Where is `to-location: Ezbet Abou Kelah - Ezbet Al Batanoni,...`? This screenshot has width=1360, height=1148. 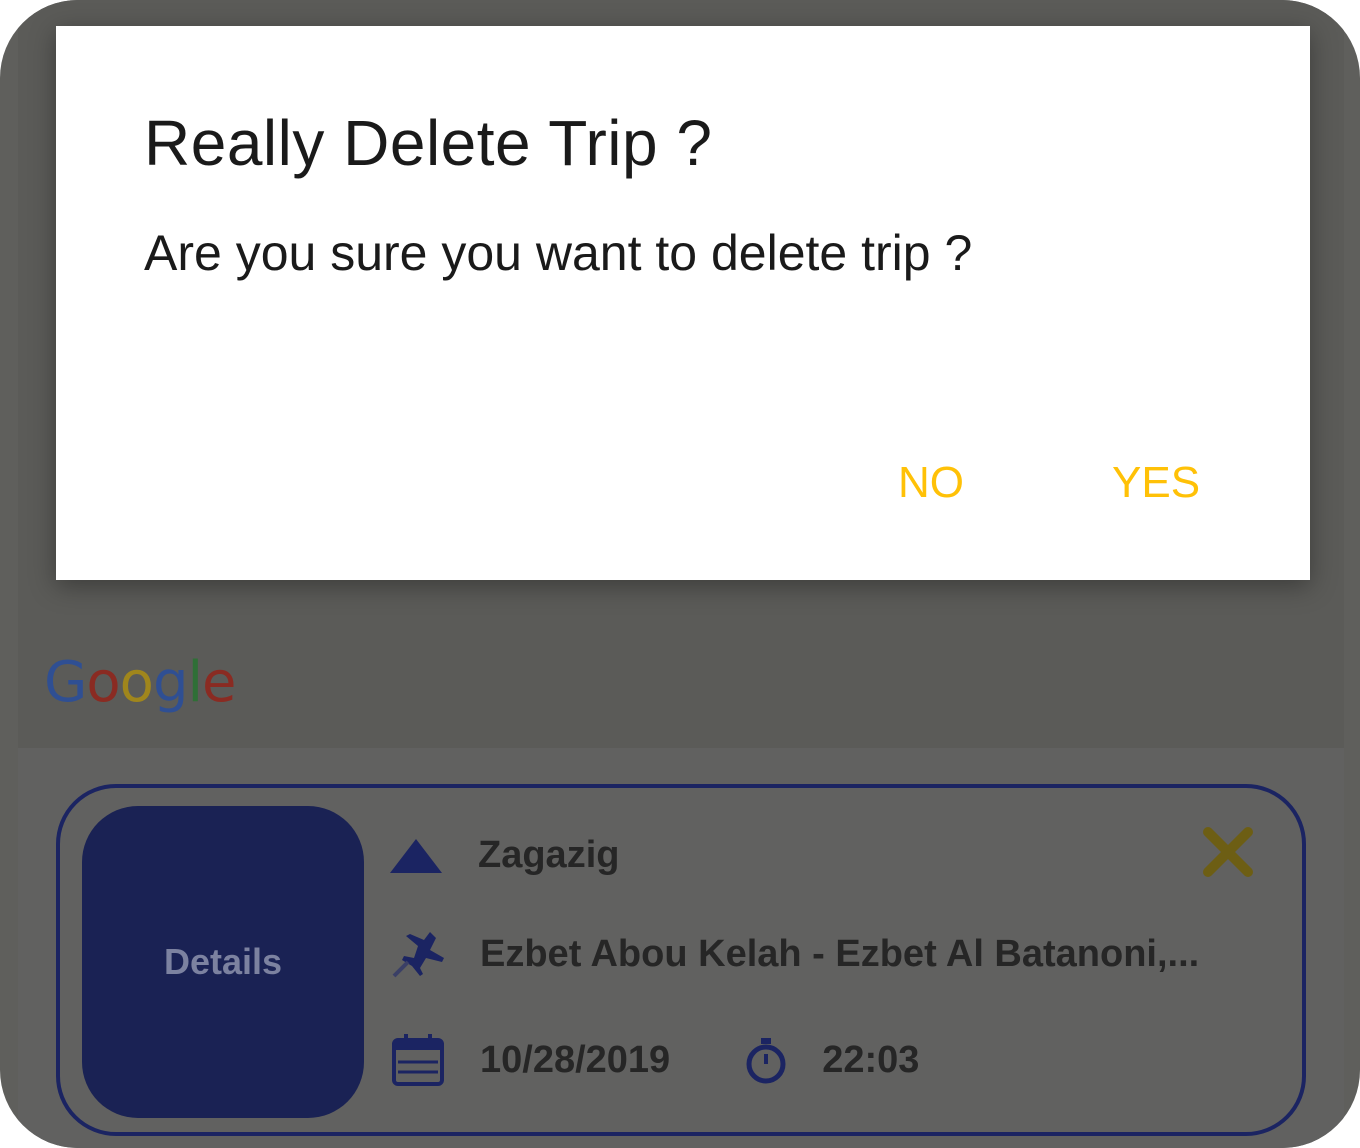 to-location: Ezbet Abou Kelah - Ezbet Al Batanoni,... is located at coordinates (840, 953).